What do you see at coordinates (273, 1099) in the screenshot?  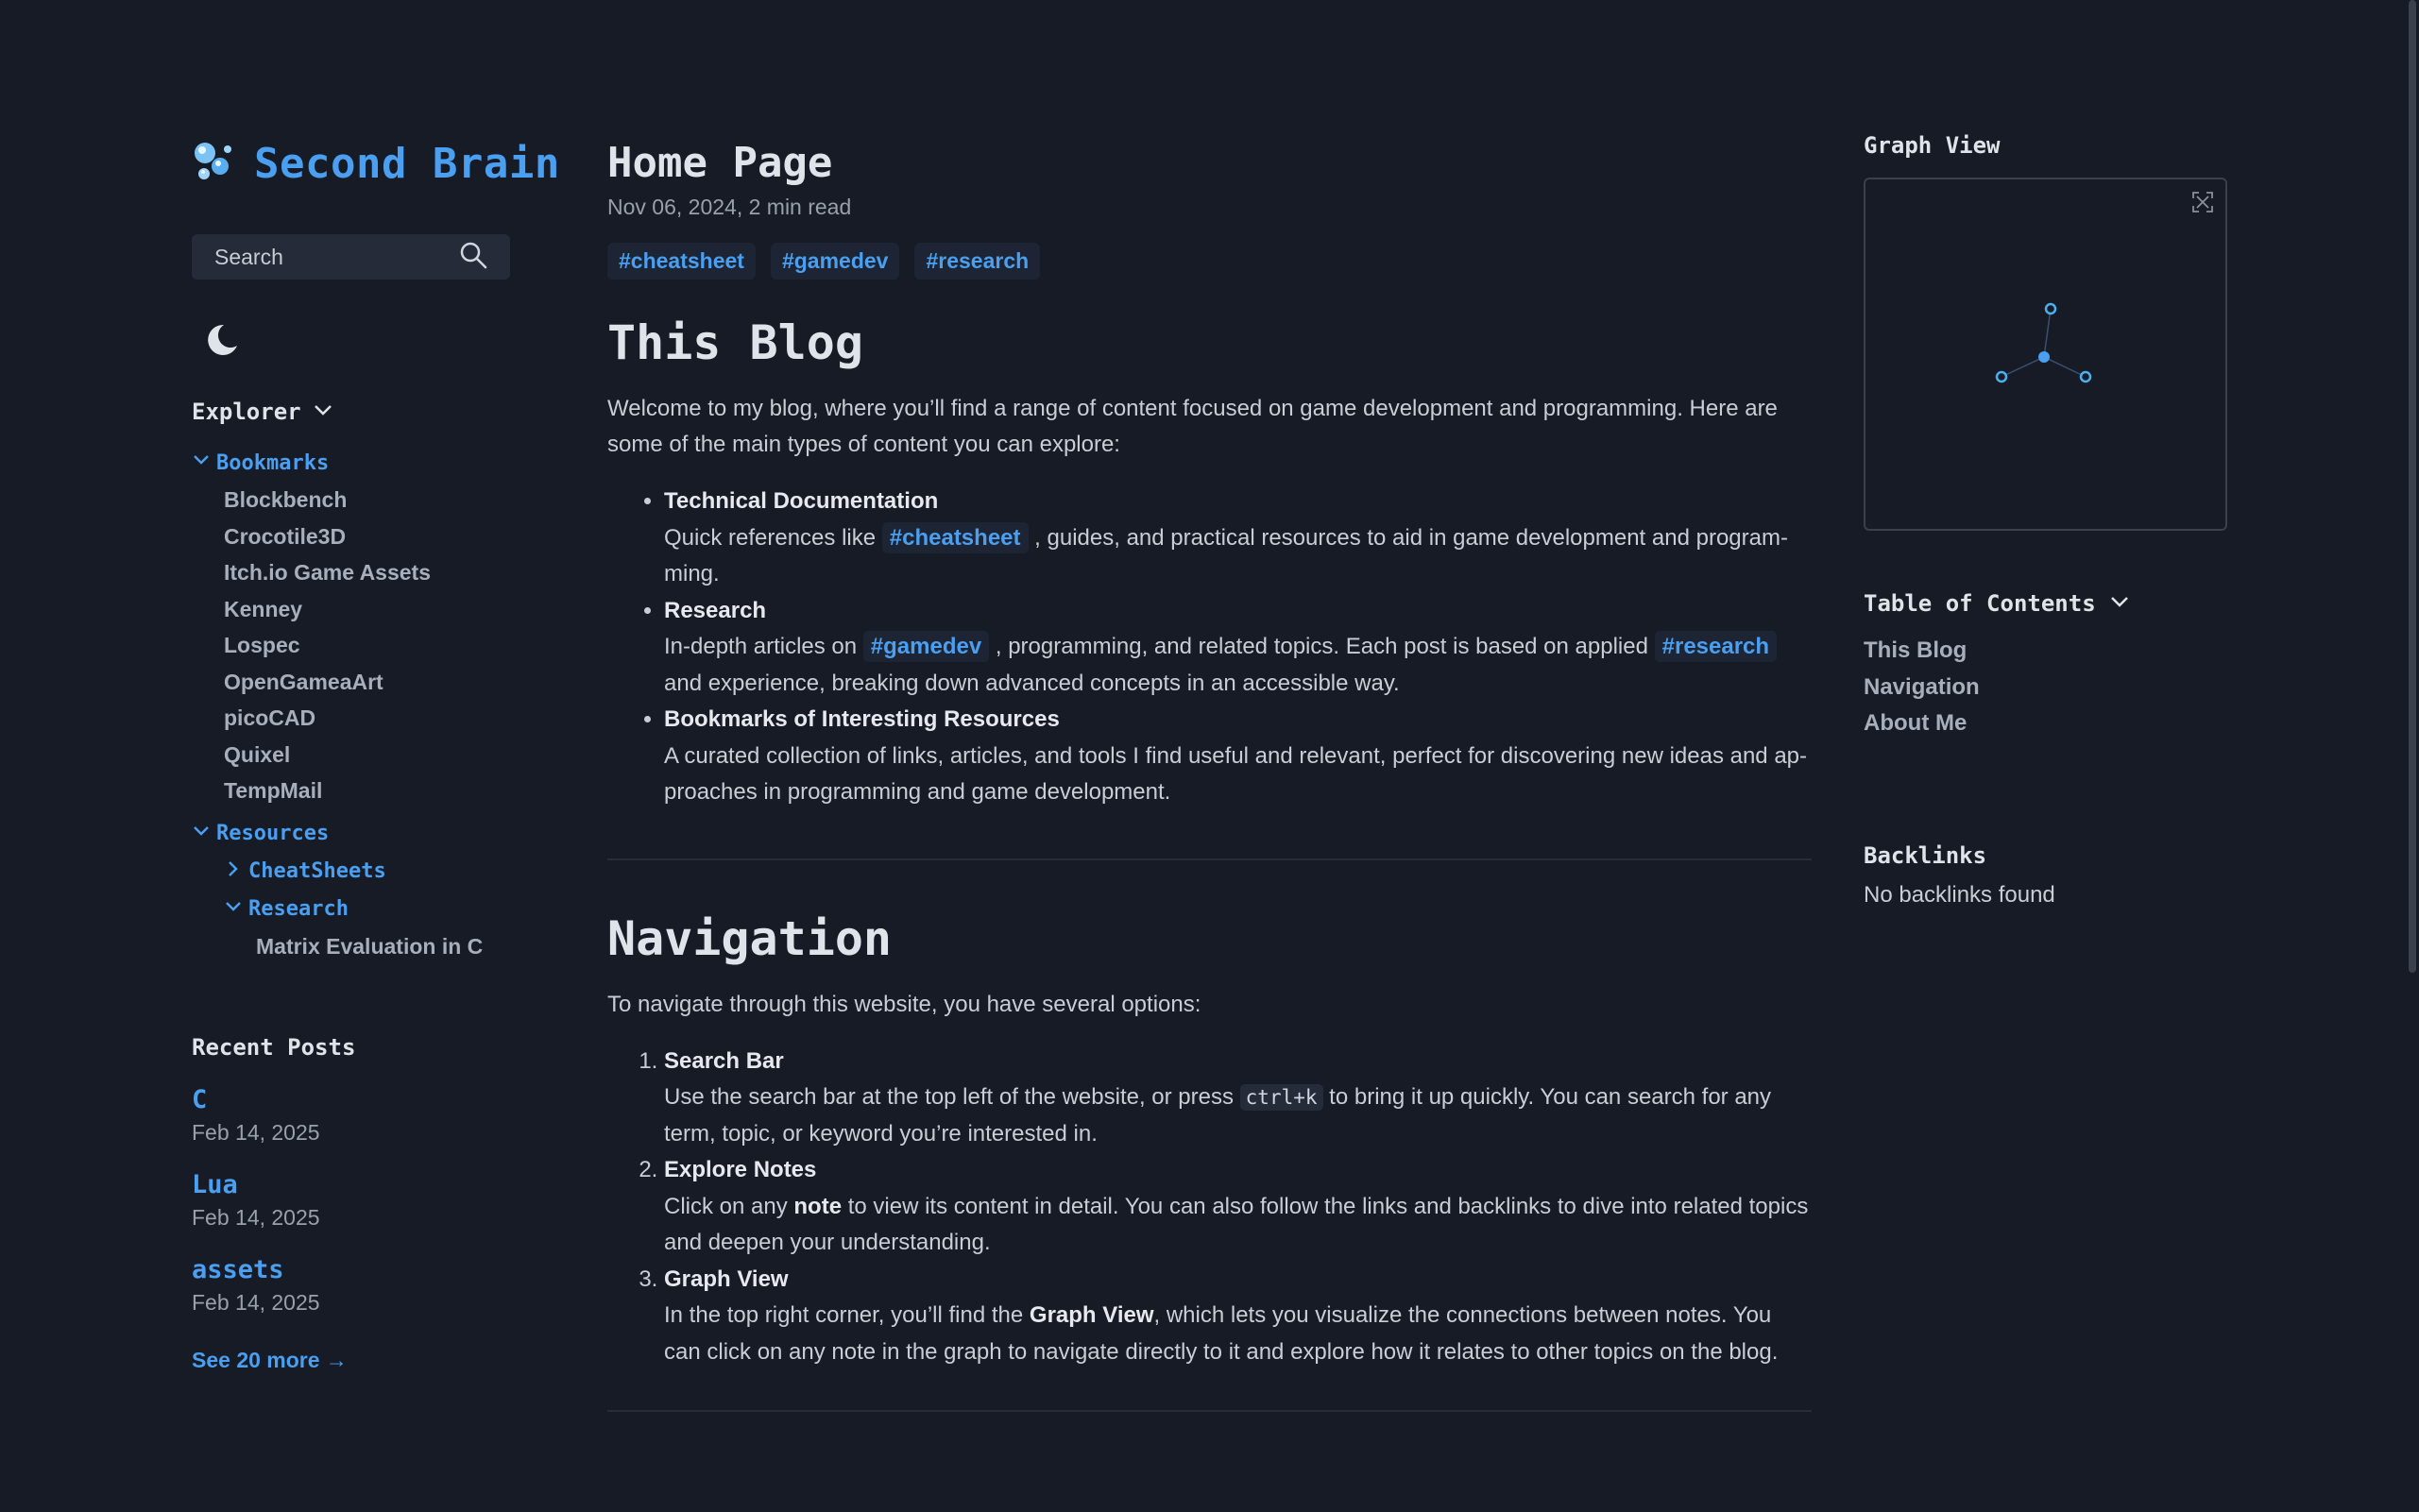 I see `recent-post-link: C` at bounding box center [273, 1099].